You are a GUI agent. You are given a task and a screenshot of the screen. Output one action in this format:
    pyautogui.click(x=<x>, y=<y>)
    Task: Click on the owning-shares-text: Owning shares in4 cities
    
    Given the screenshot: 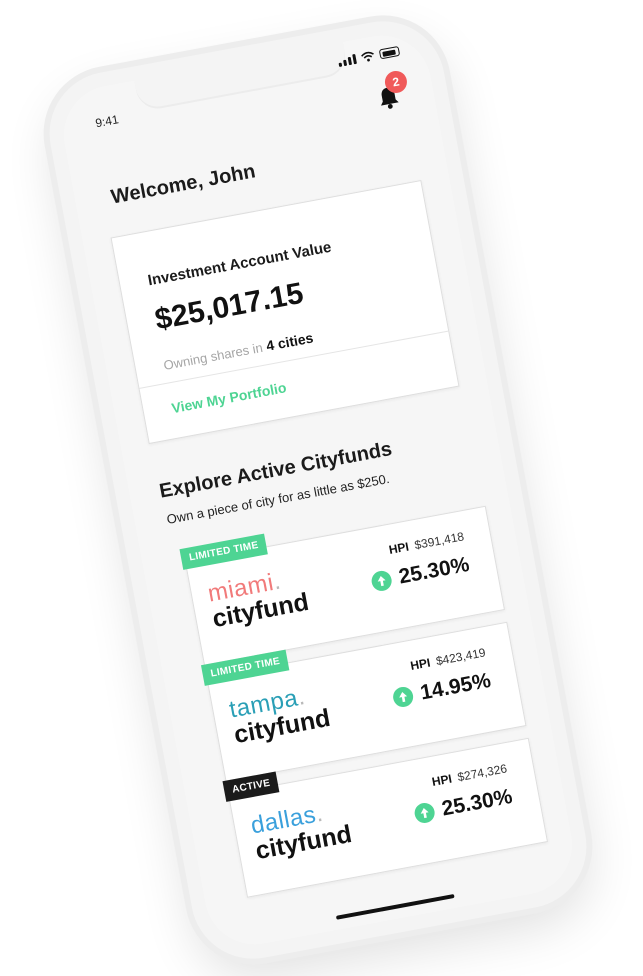 What is the action you would take?
    pyautogui.click(x=238, y=350)
    